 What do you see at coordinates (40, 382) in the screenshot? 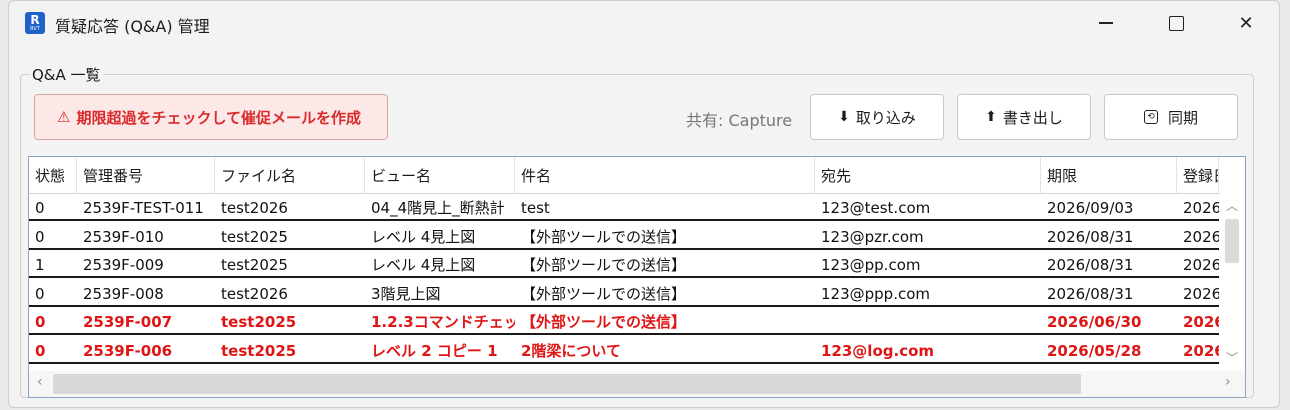
I see `scroll-left-icon: ‹` at bounding box center [40, 382].